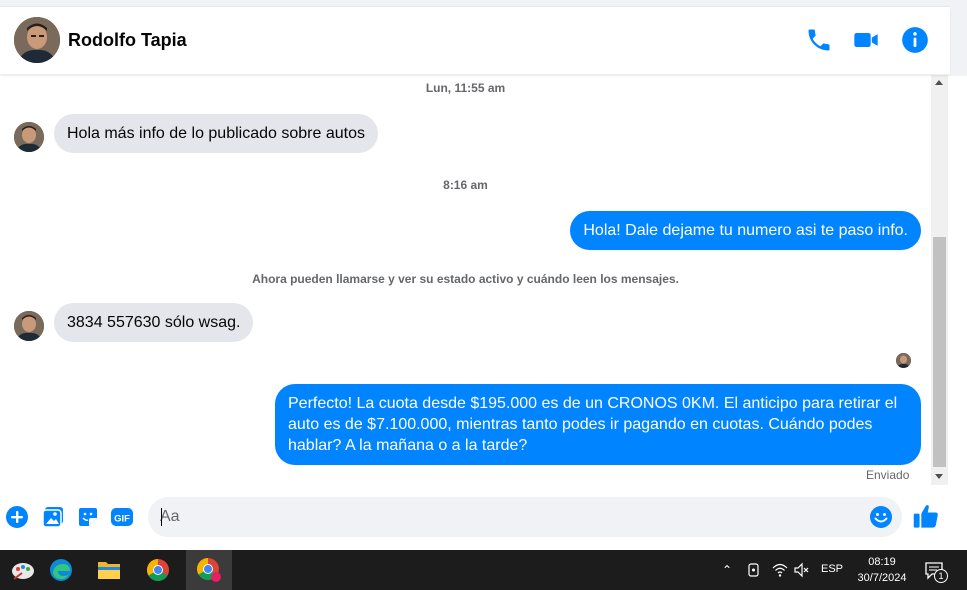 Image resolution: width=967 pixels, height=590 pixels. What do you see at coordinates (882, 570) in the screenshot?
I see `system-clock: 08:19 30/7/2024` at bounding box center [882, 570].